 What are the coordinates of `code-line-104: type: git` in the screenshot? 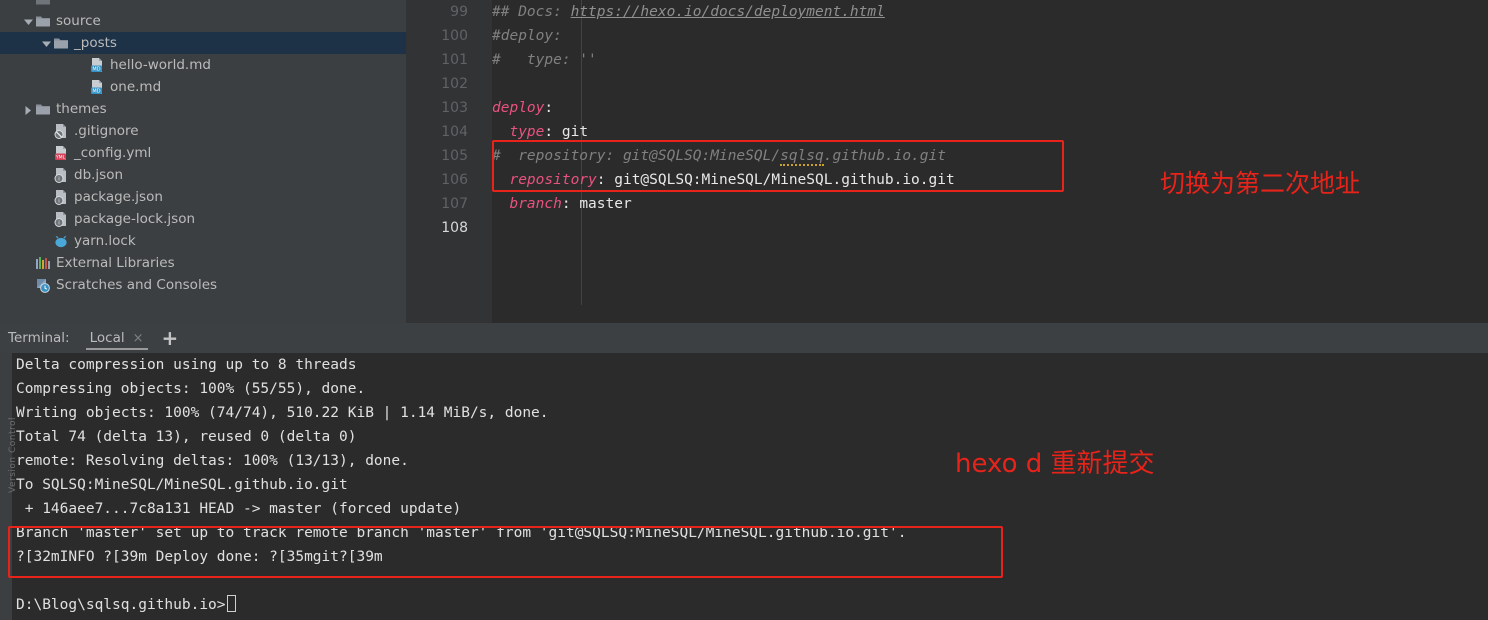 It's located at (540, 132).